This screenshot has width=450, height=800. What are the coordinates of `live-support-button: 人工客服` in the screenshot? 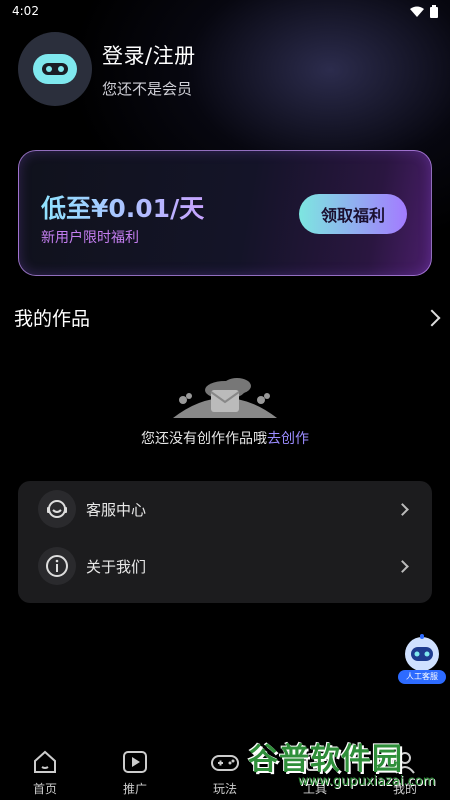 It's located at (422, 660).